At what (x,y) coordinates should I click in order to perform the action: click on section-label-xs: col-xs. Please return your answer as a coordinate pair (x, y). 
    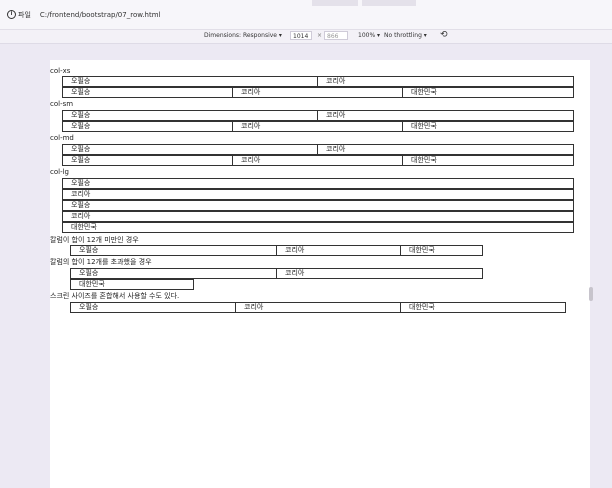
    Looking at the image, I should click on (60, 71).